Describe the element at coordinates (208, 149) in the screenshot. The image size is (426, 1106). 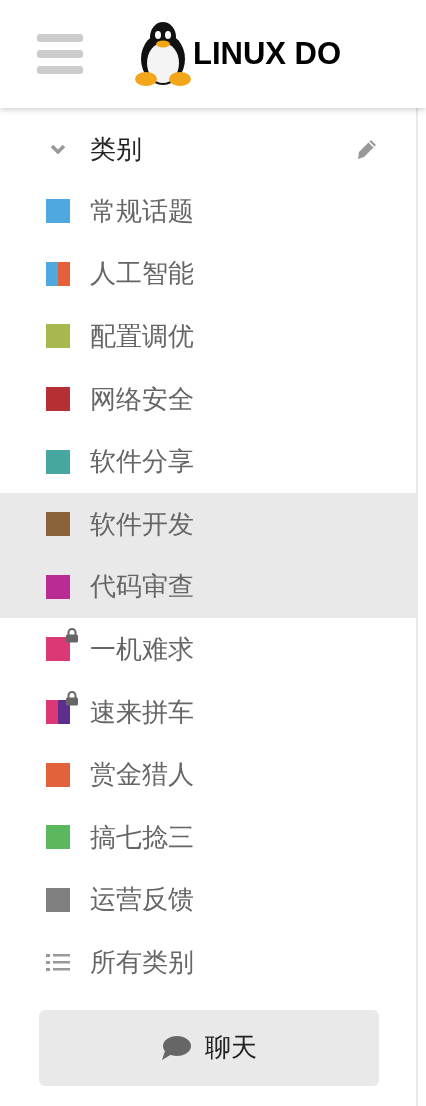
I see `section-header: 类别` at that location.